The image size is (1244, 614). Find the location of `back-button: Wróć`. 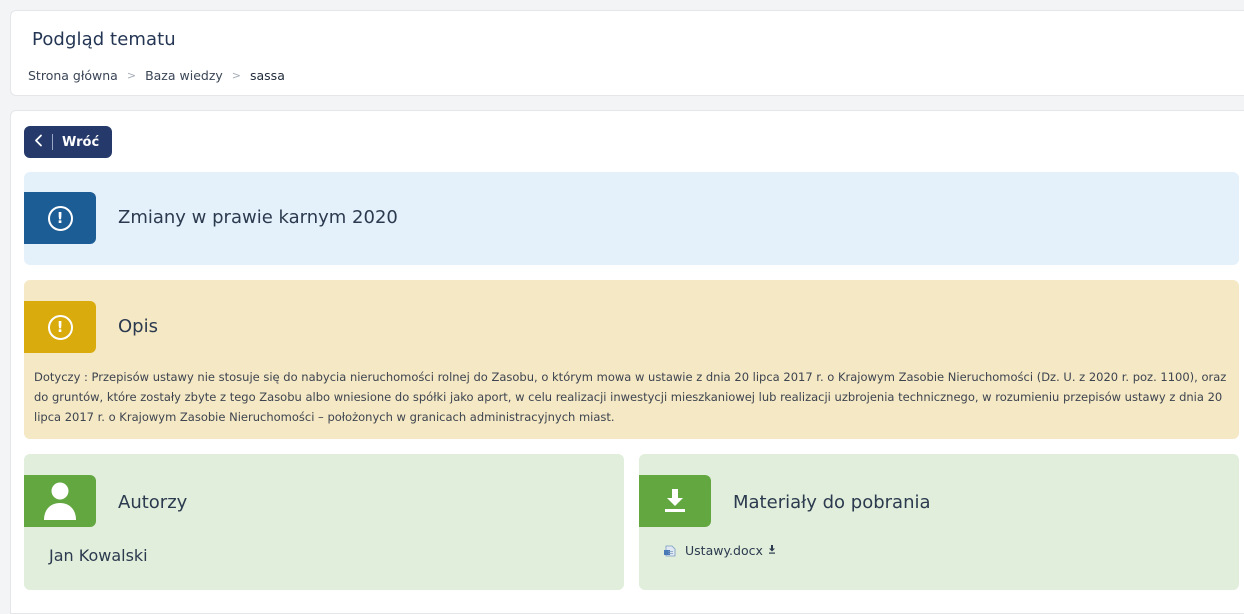

back-button: Wróć is located at coordinates (68, 142).